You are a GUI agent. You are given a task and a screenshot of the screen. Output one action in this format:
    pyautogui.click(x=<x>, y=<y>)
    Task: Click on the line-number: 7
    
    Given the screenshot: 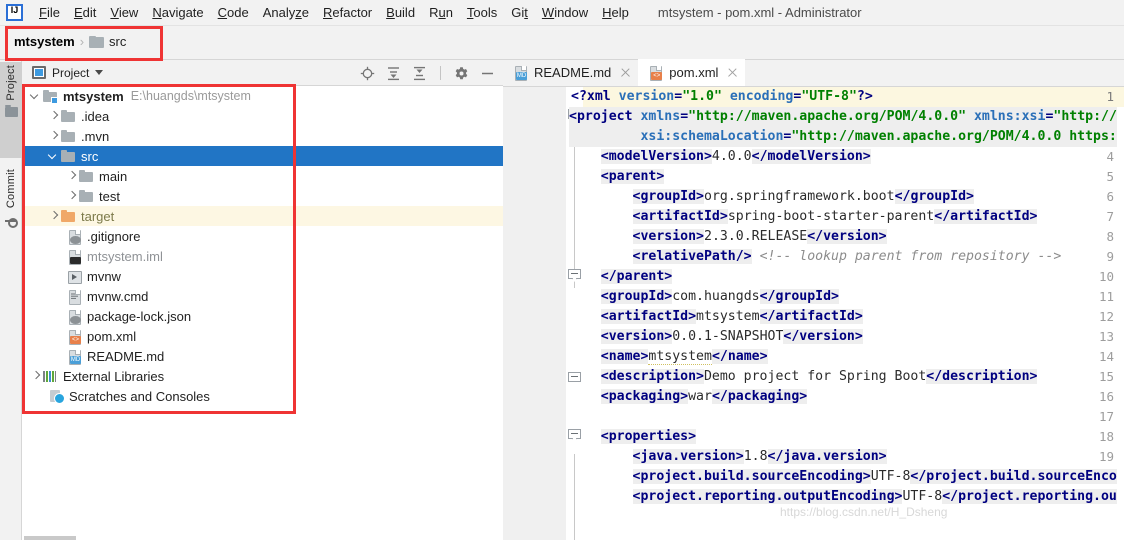 What is the action you would take?
    pyautogui.click(x=1110, y=216)
    